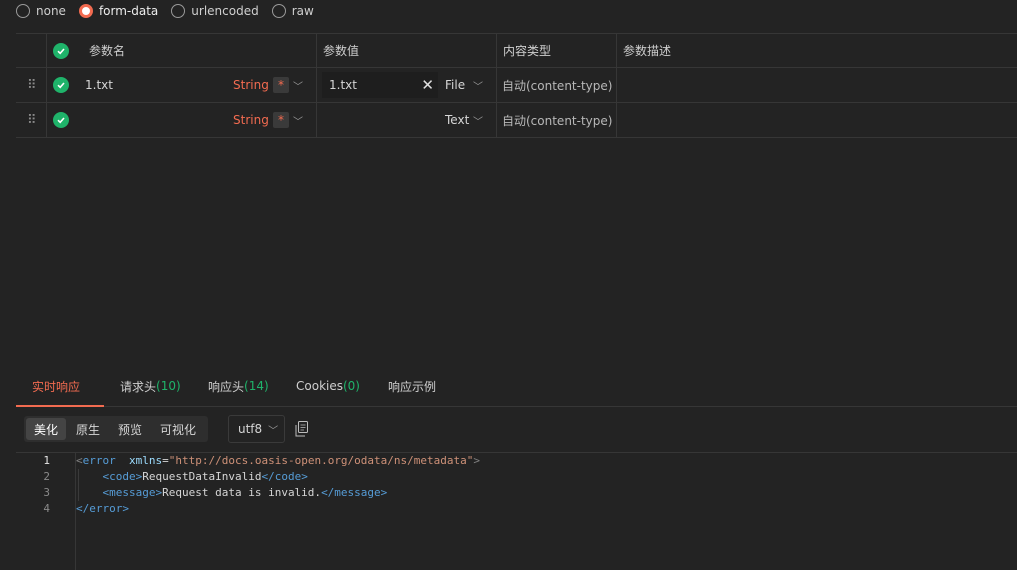 This screenshot has height=570, width=1017. Describe the element at coordinates (527, 51) in the screenshot. I see `header-content-type: 内容类型` at that location.